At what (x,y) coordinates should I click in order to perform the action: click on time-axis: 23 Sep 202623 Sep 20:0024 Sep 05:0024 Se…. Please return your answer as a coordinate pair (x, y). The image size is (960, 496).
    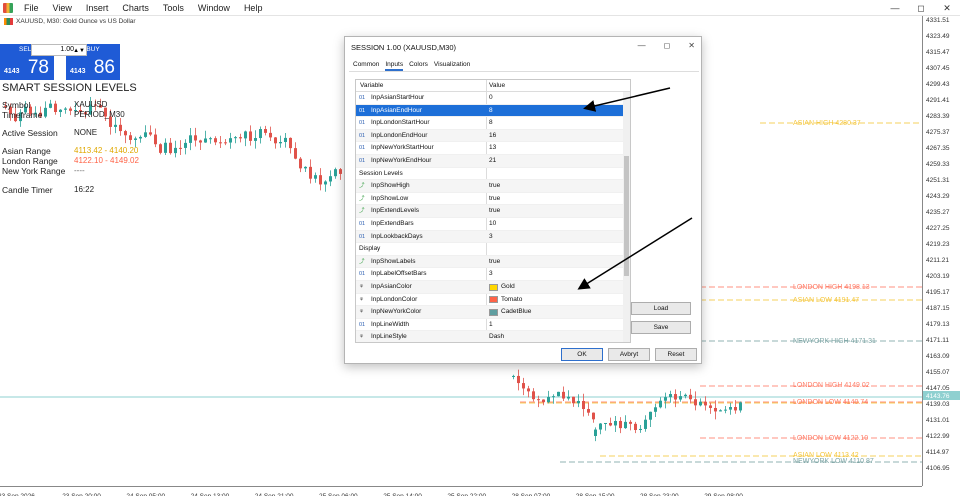
    Looking at the image, I should click on (461, 491).